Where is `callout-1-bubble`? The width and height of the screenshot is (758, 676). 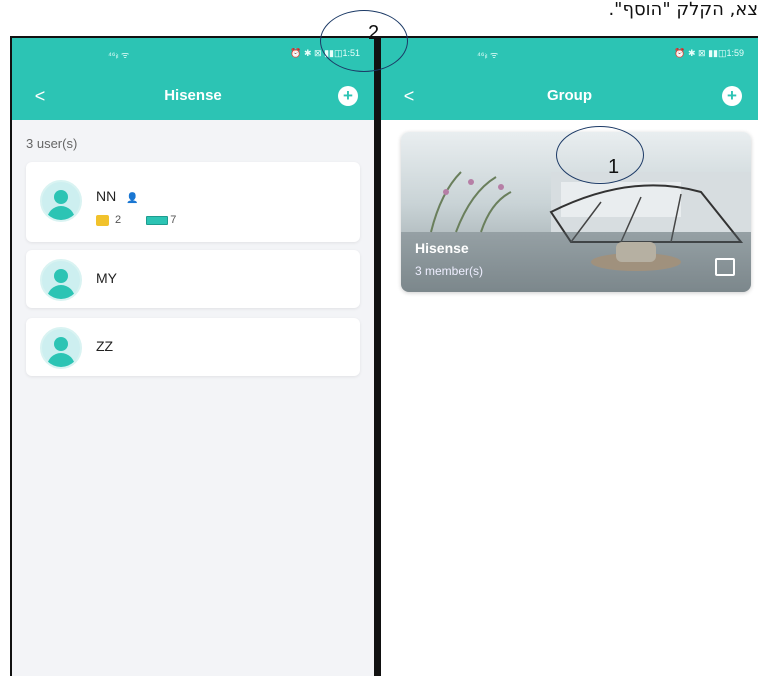
callout-1-bubble is located at coordinates (600, 155).